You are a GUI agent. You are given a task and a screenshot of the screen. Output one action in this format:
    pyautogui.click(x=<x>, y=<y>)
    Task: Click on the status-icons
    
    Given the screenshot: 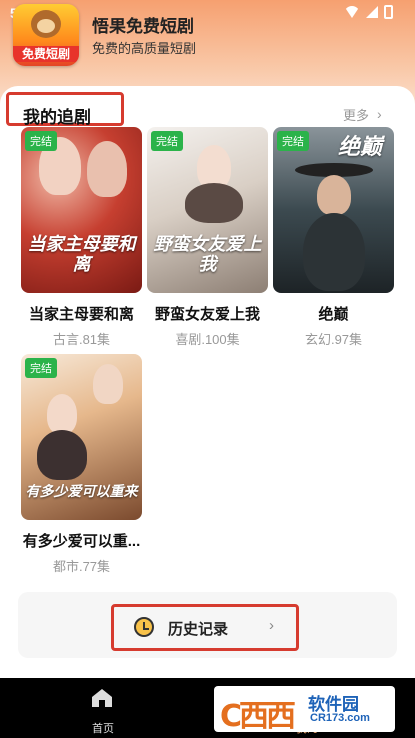 What is the action you would take?
    pyautogui.click(x=368, y=12)
    